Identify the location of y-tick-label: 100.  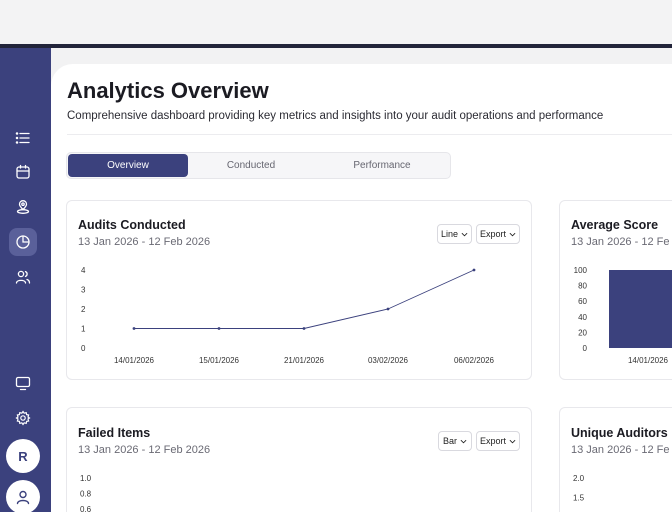
(581, 270).